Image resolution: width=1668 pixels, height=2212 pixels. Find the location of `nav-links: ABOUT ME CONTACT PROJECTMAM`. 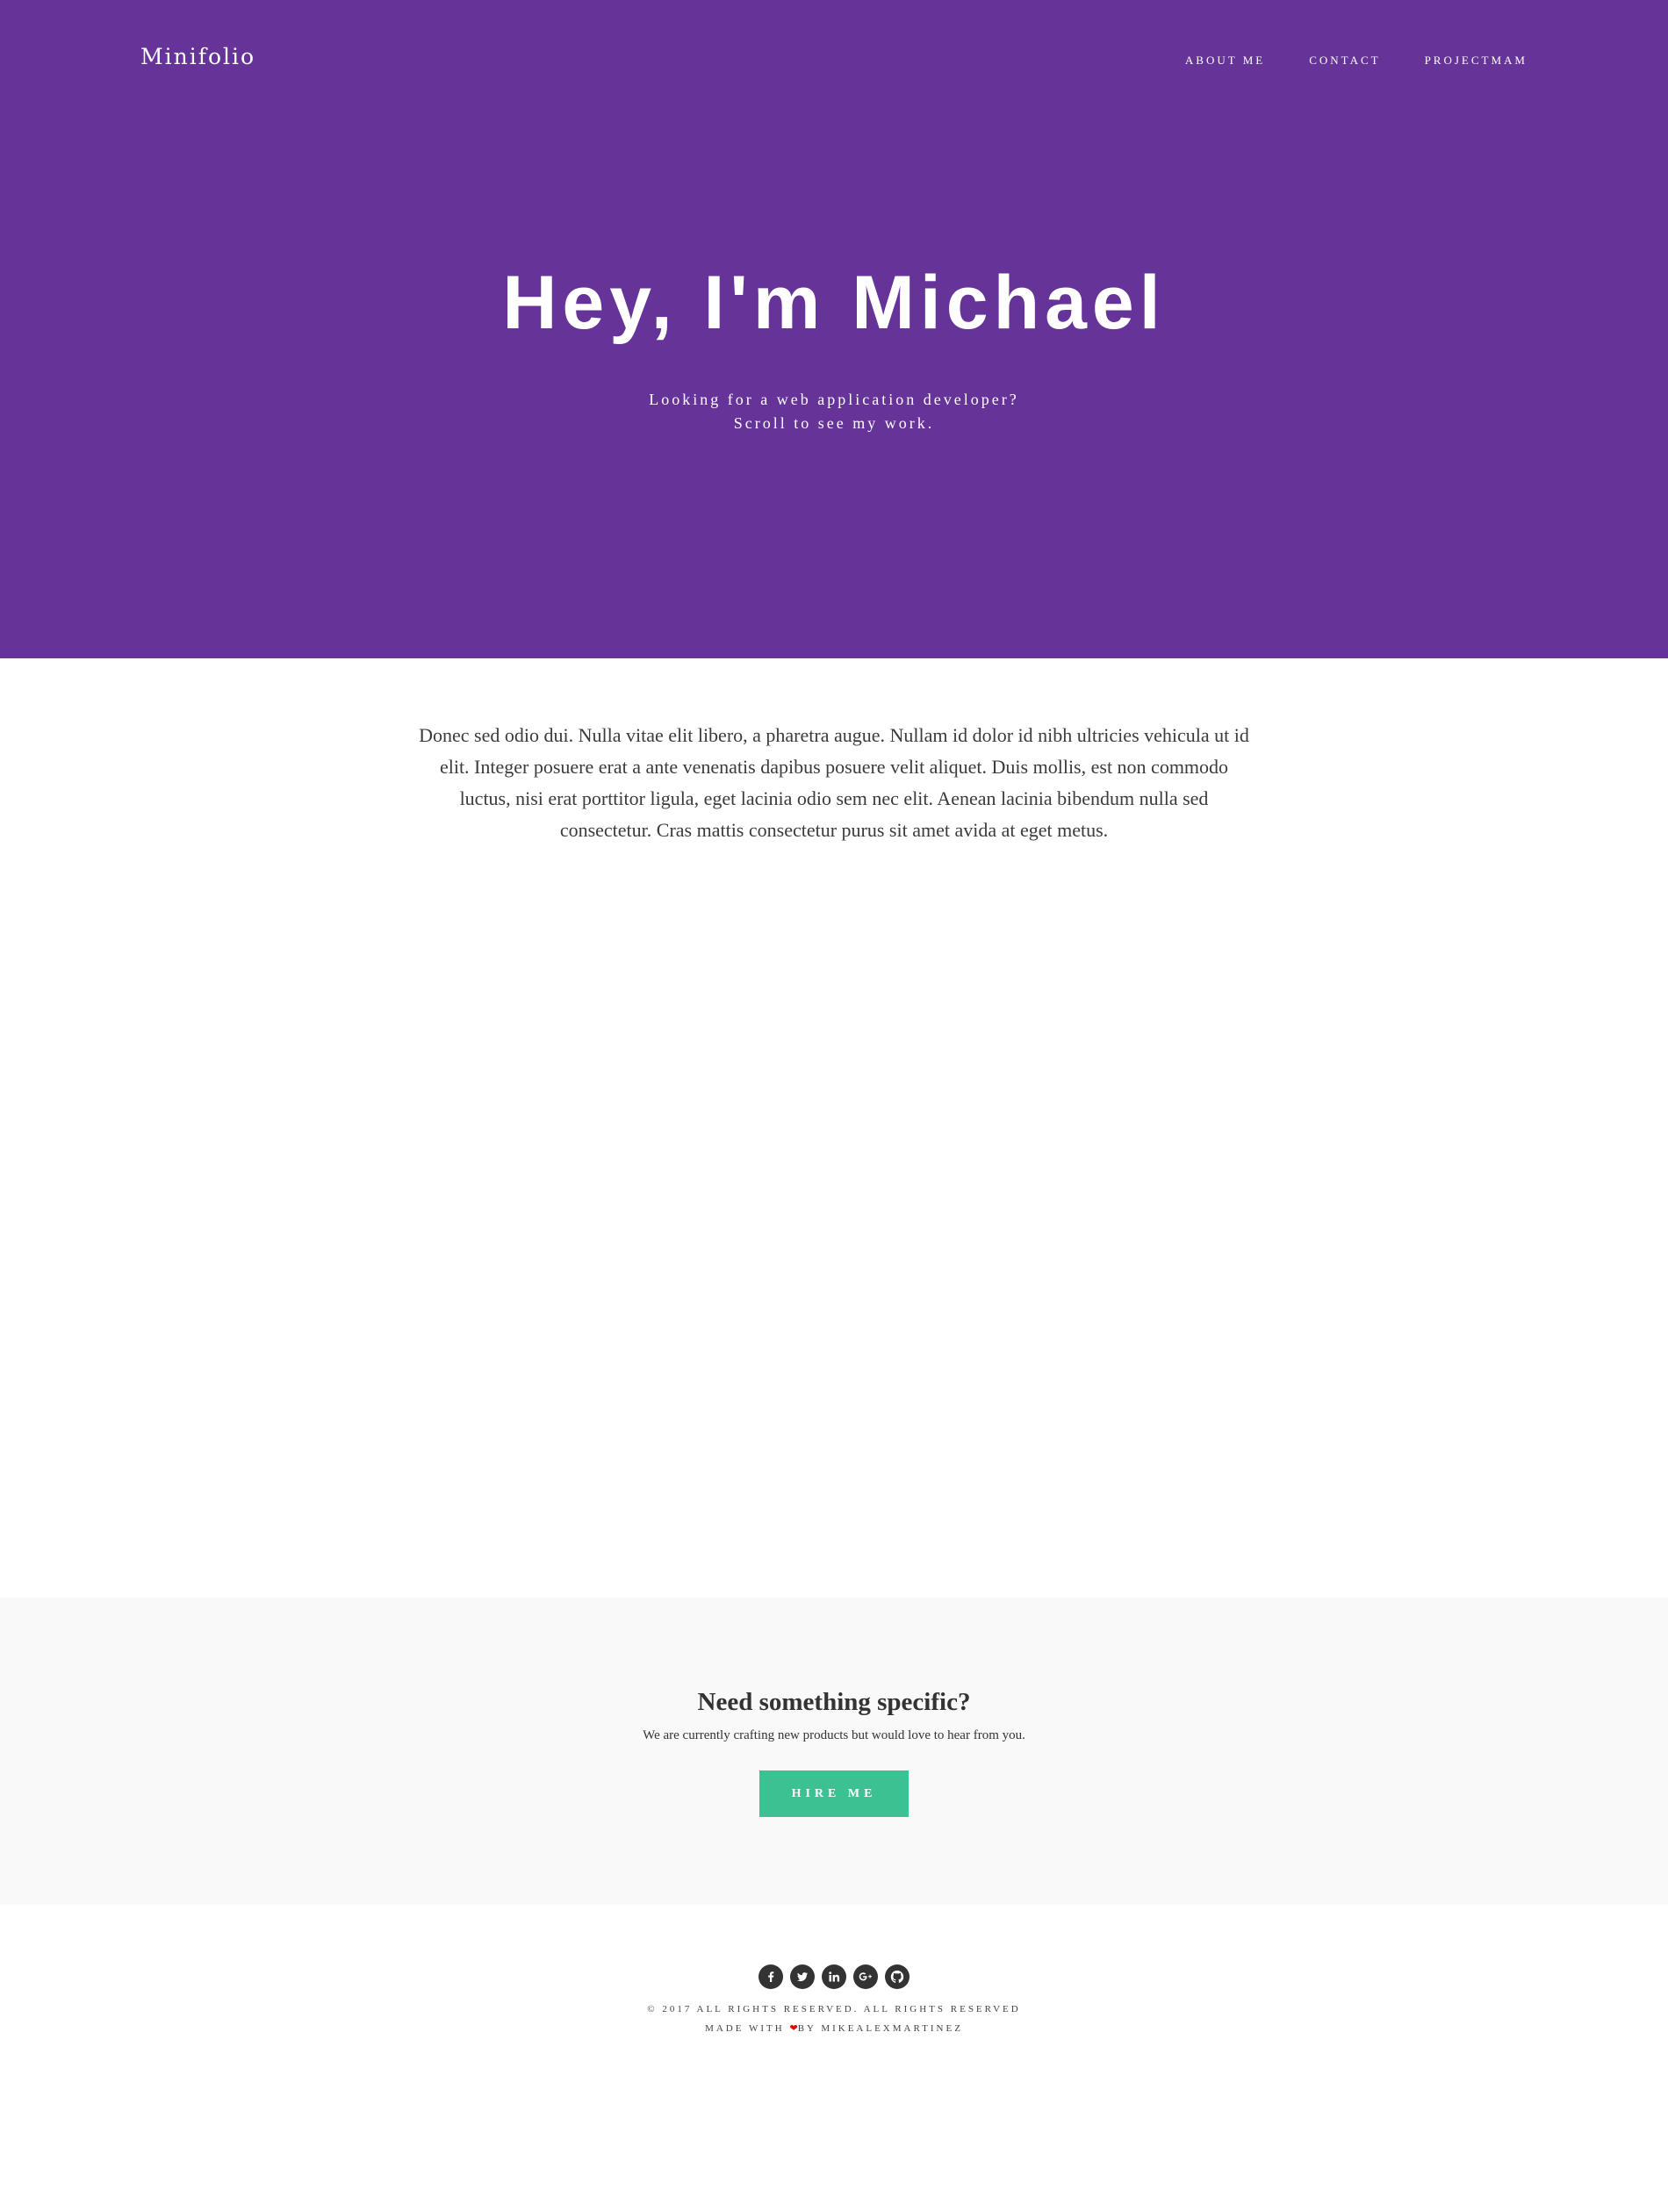

nav-links: ABOUT ME CONTACT PROJECTMAM is located at coordinates (1356, 61).